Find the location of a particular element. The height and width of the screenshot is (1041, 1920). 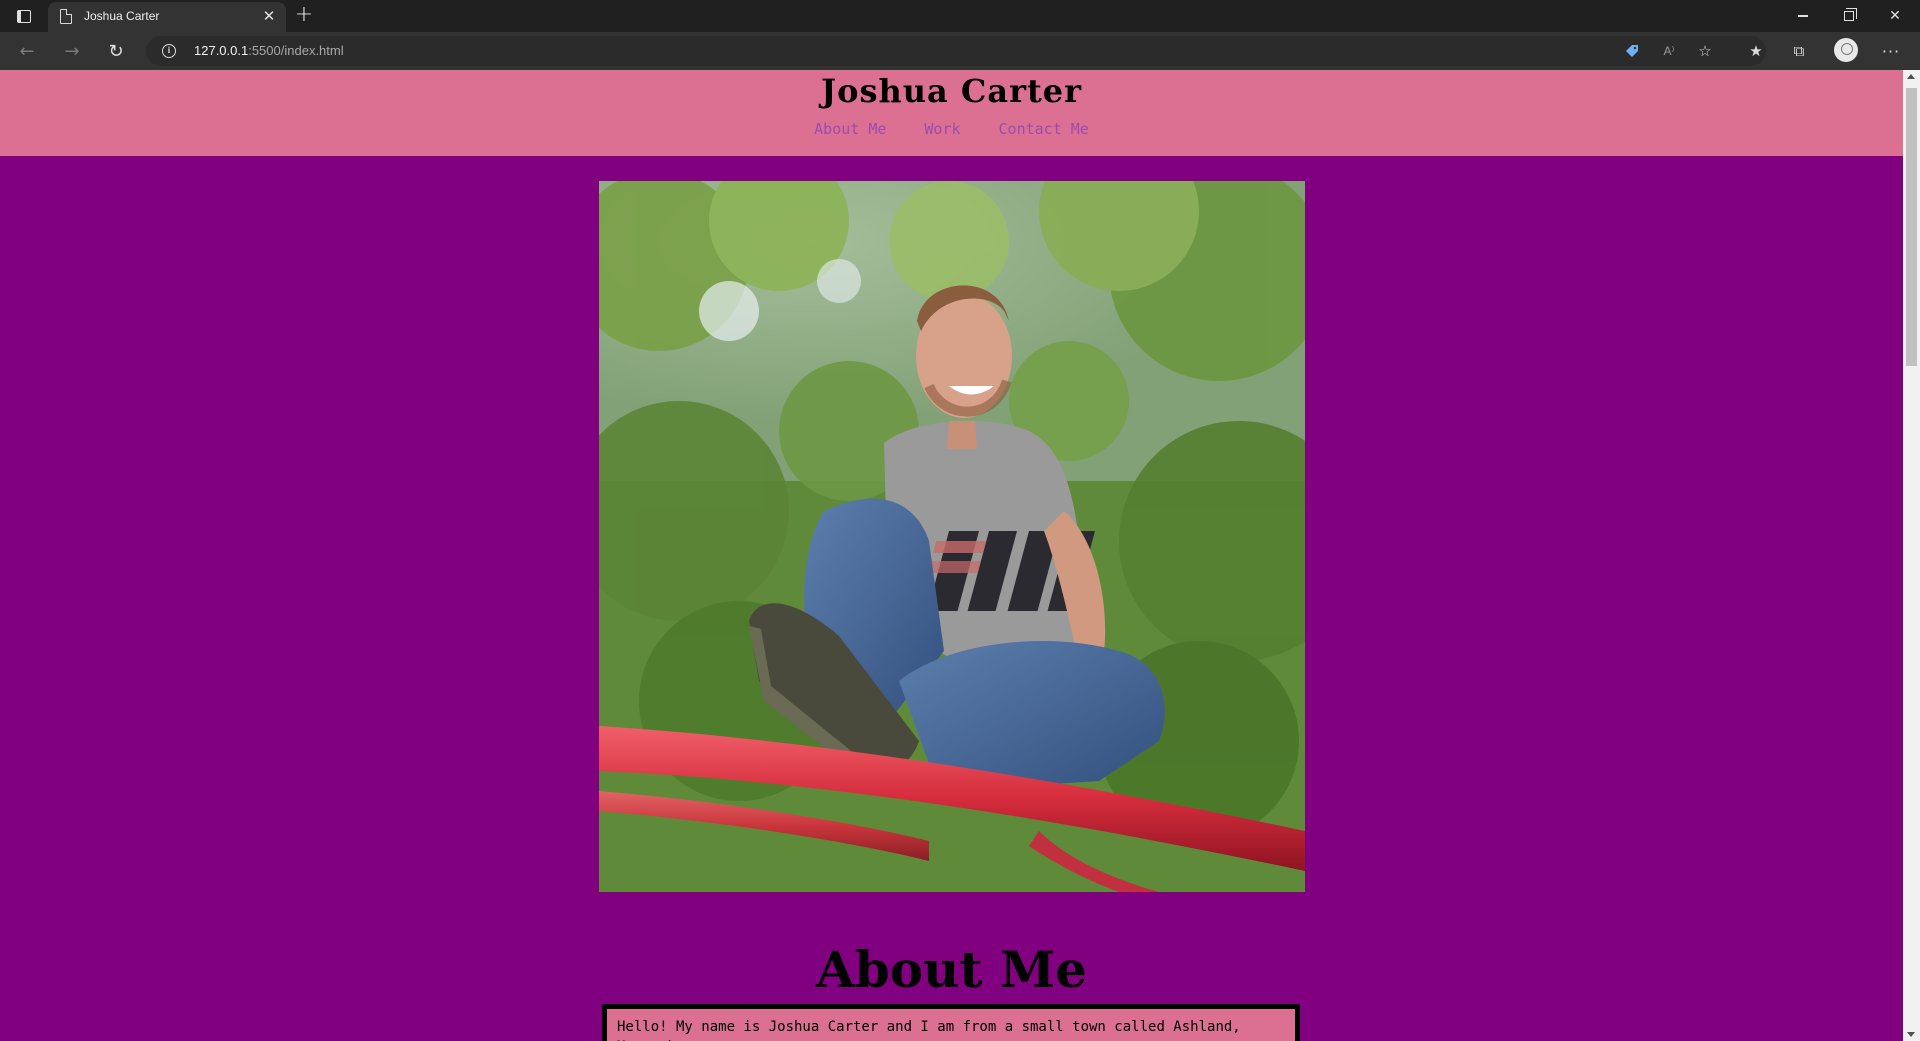

read-aloud-icon: A⁾ is located at coordinates (1669, 51).